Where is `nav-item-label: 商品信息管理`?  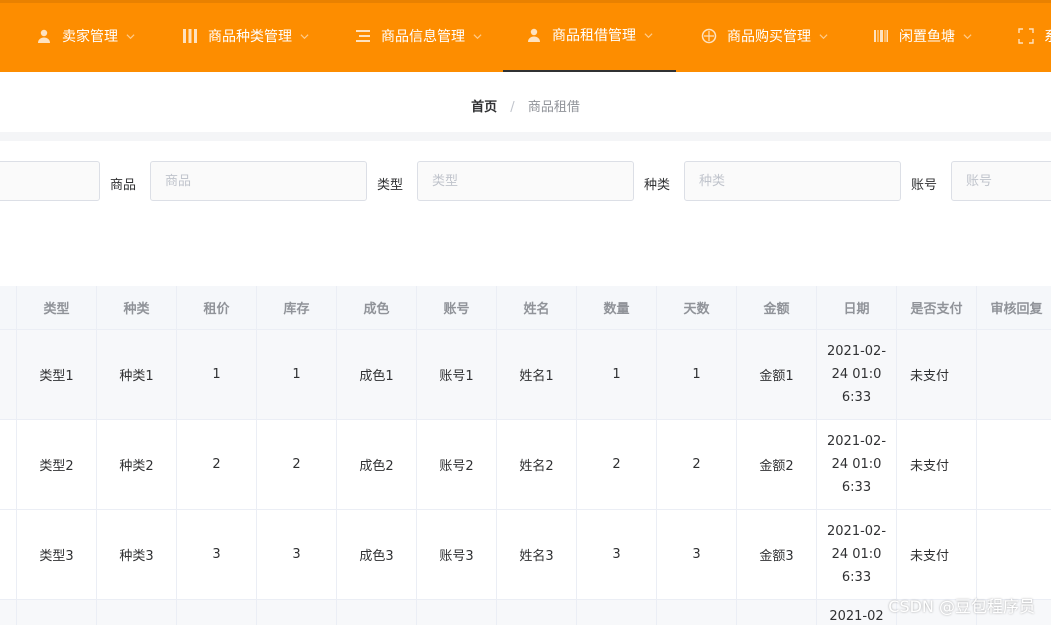 nav-item-label: 商品信息管理 is located at coordinates (423, 37).